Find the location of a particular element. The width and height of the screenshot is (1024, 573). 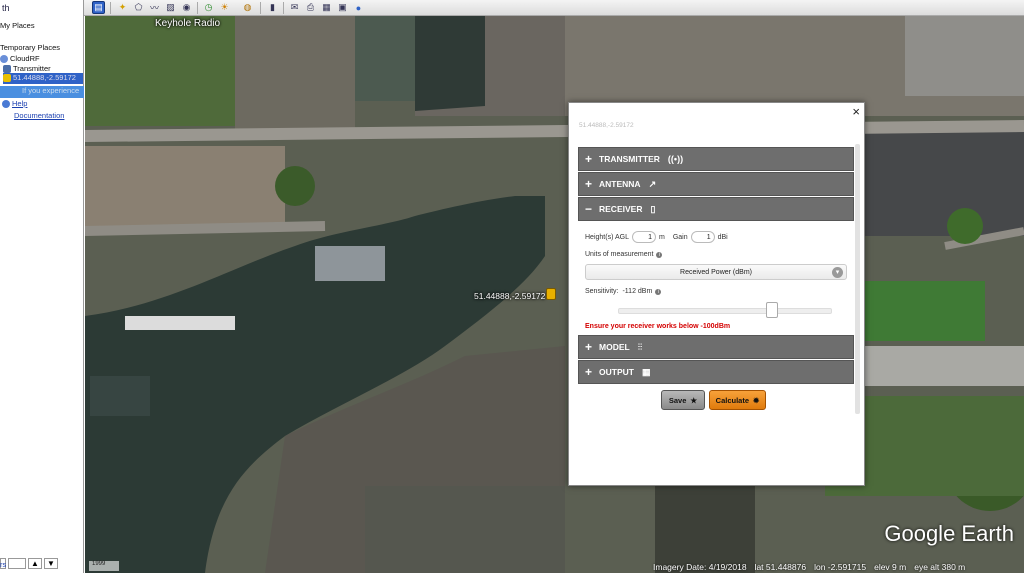

receiver-section-label: RECEIVER is located at coordinates (621, 209).